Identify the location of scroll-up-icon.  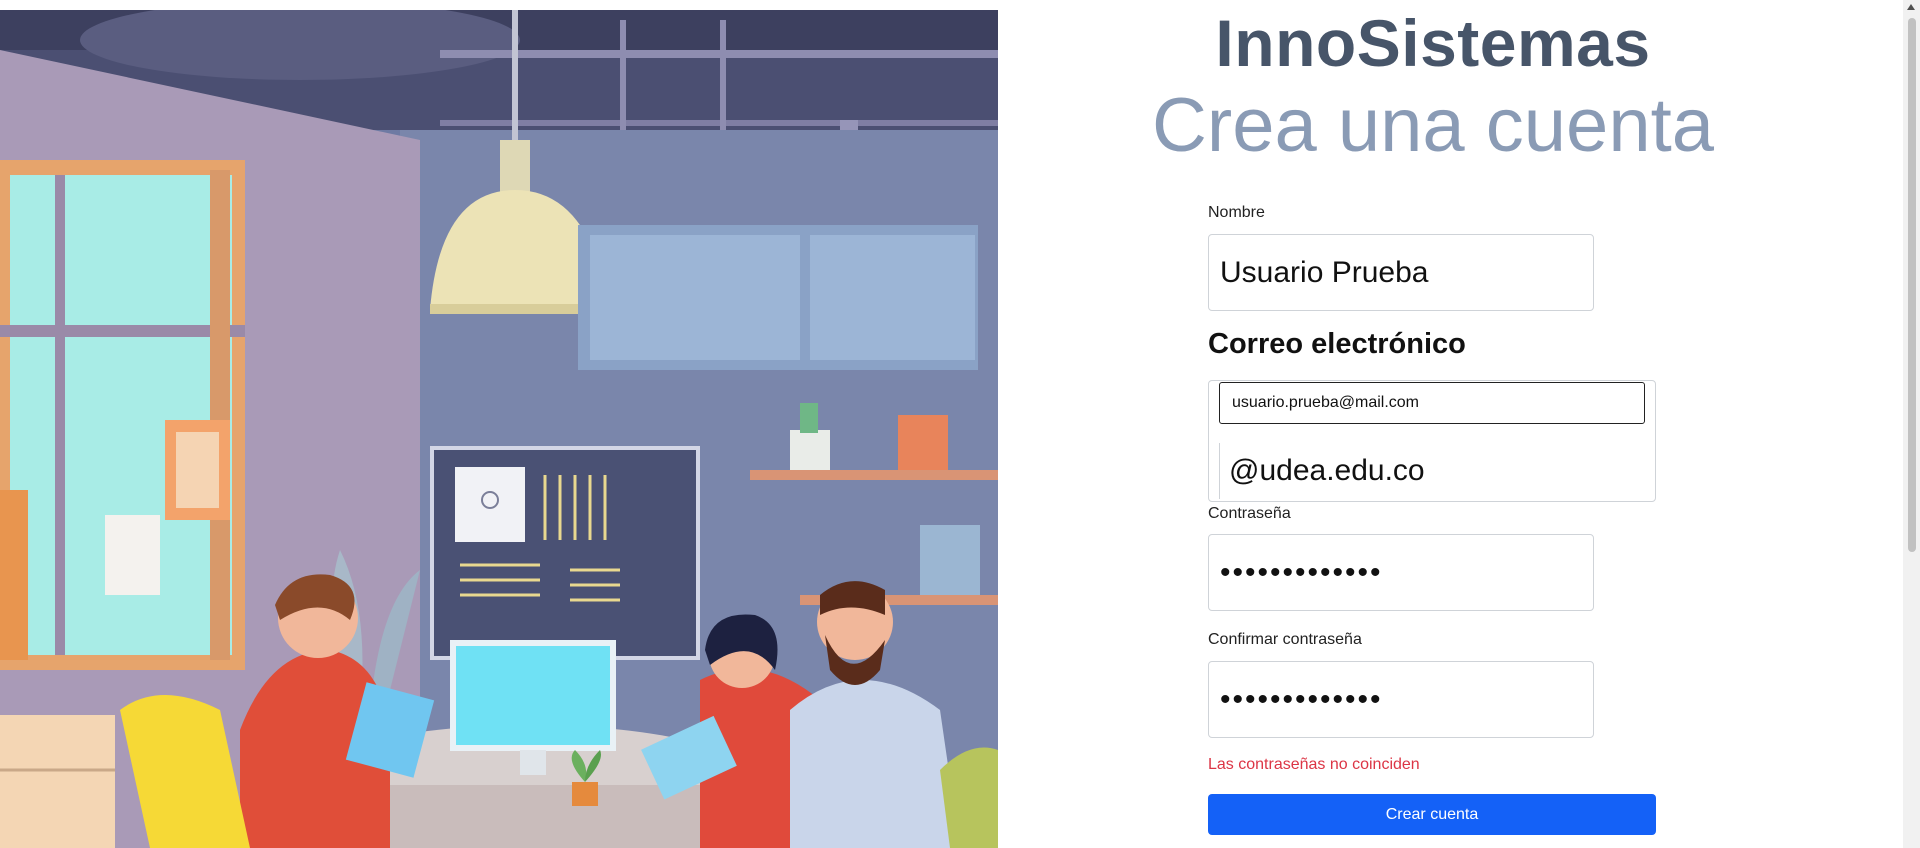
(1911, 7).